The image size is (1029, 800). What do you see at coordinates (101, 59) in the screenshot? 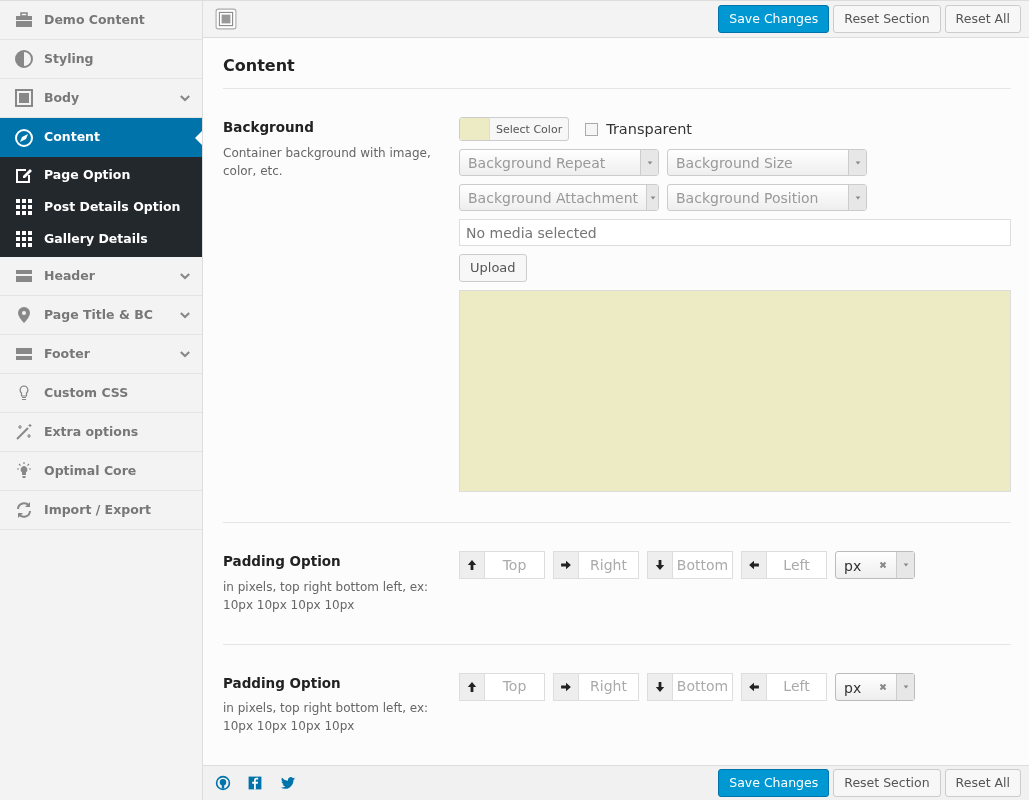
I see `sidebar-item: Styling` at bounding box center [101, 59].